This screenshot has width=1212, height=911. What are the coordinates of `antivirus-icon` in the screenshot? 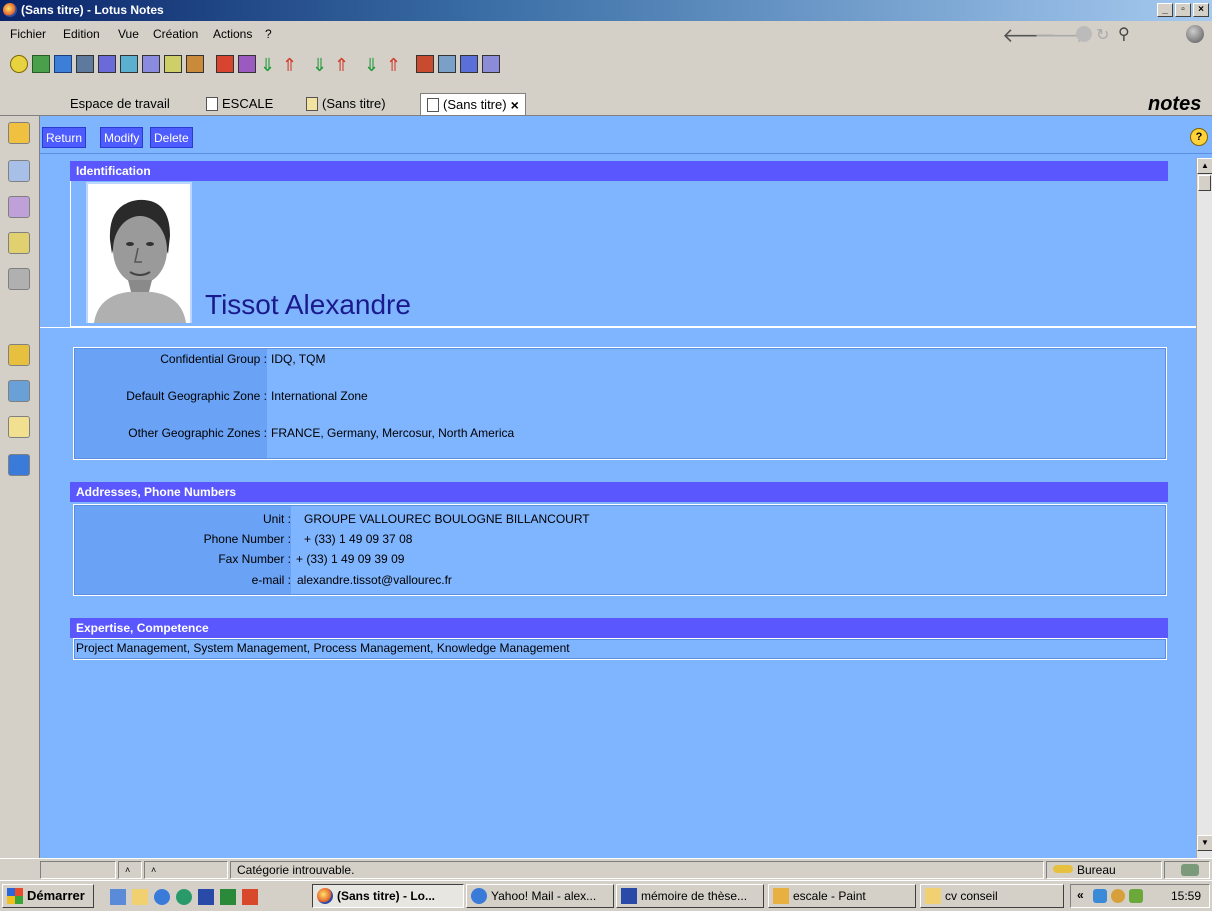 It's located at (1118, 896).